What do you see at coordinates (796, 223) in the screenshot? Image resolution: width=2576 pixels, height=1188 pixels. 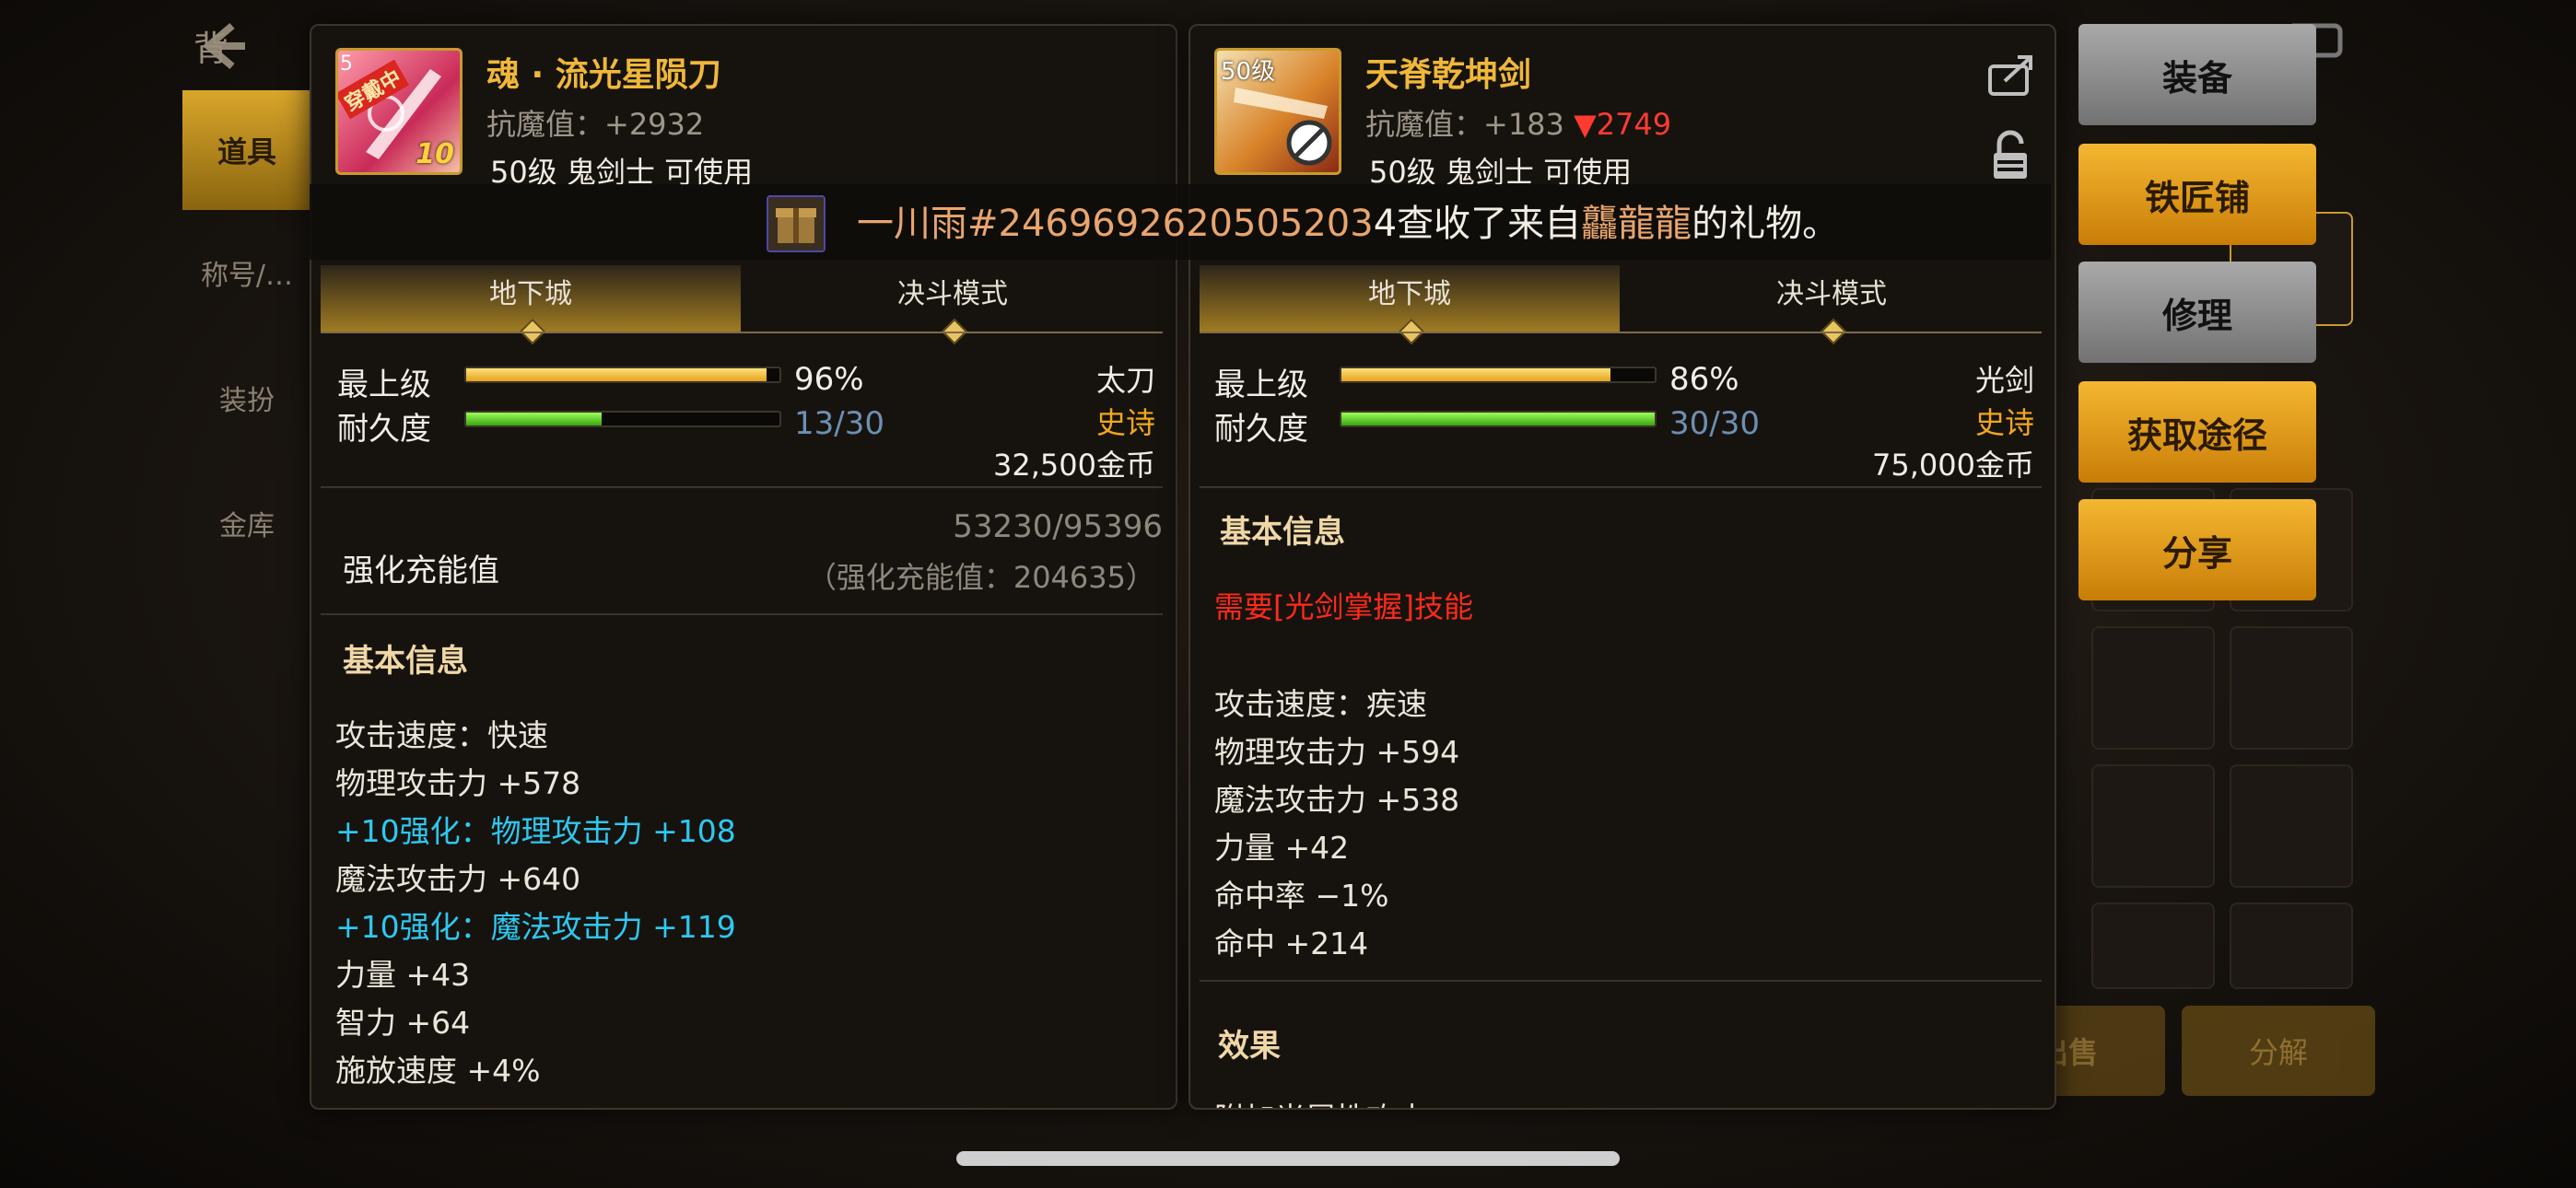 I see `gift-box-icon` at bounding box center [796, 223].